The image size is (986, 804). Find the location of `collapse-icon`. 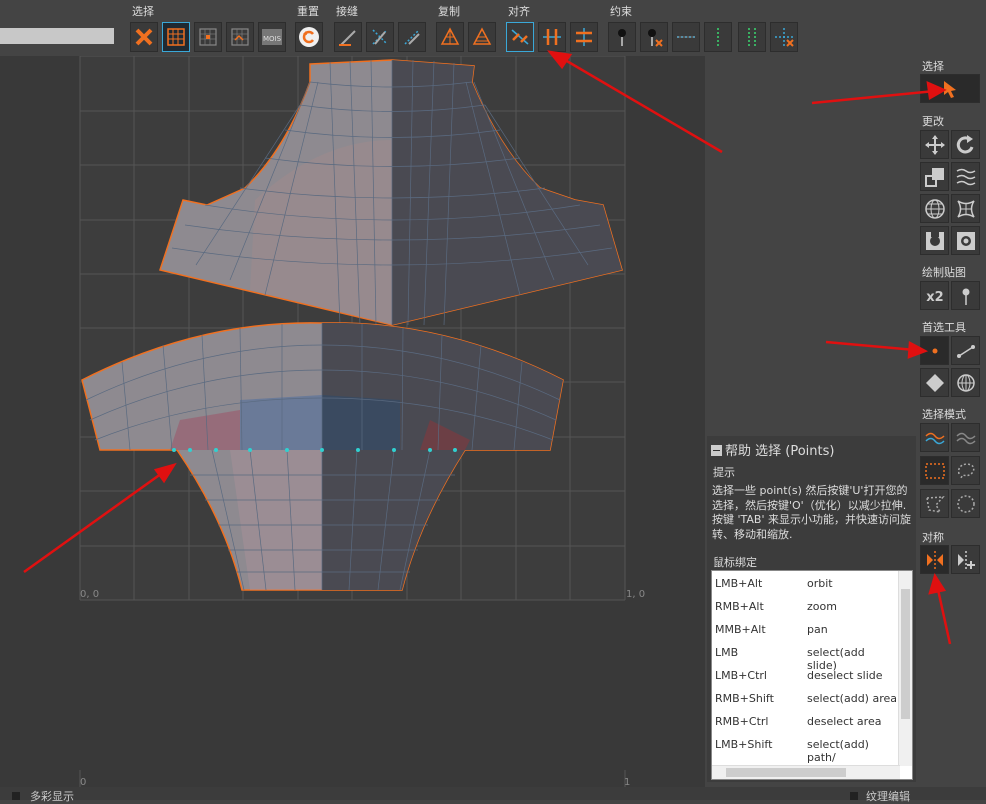

collapse-icon is located at coordinates (716, 450).